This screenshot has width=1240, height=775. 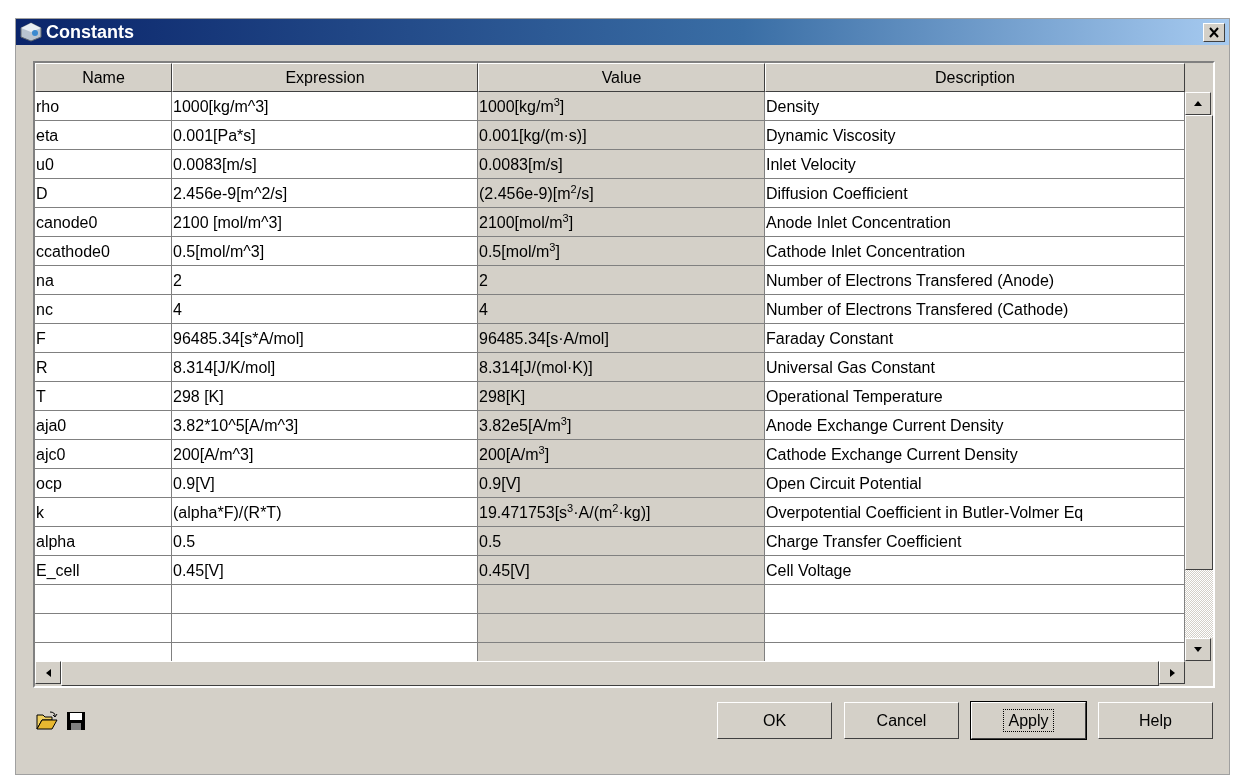 What do you see at coordinates (621, 251) in the screenshot?
I see `table-cell: 0.5[mol/m$^{3}$]` at bounding box center [621, 251].